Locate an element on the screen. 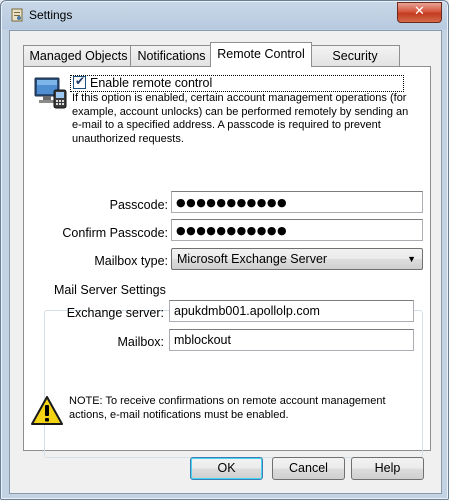 The image size is (449, 500). window-title: Settings is located at coordinates (51, 15).